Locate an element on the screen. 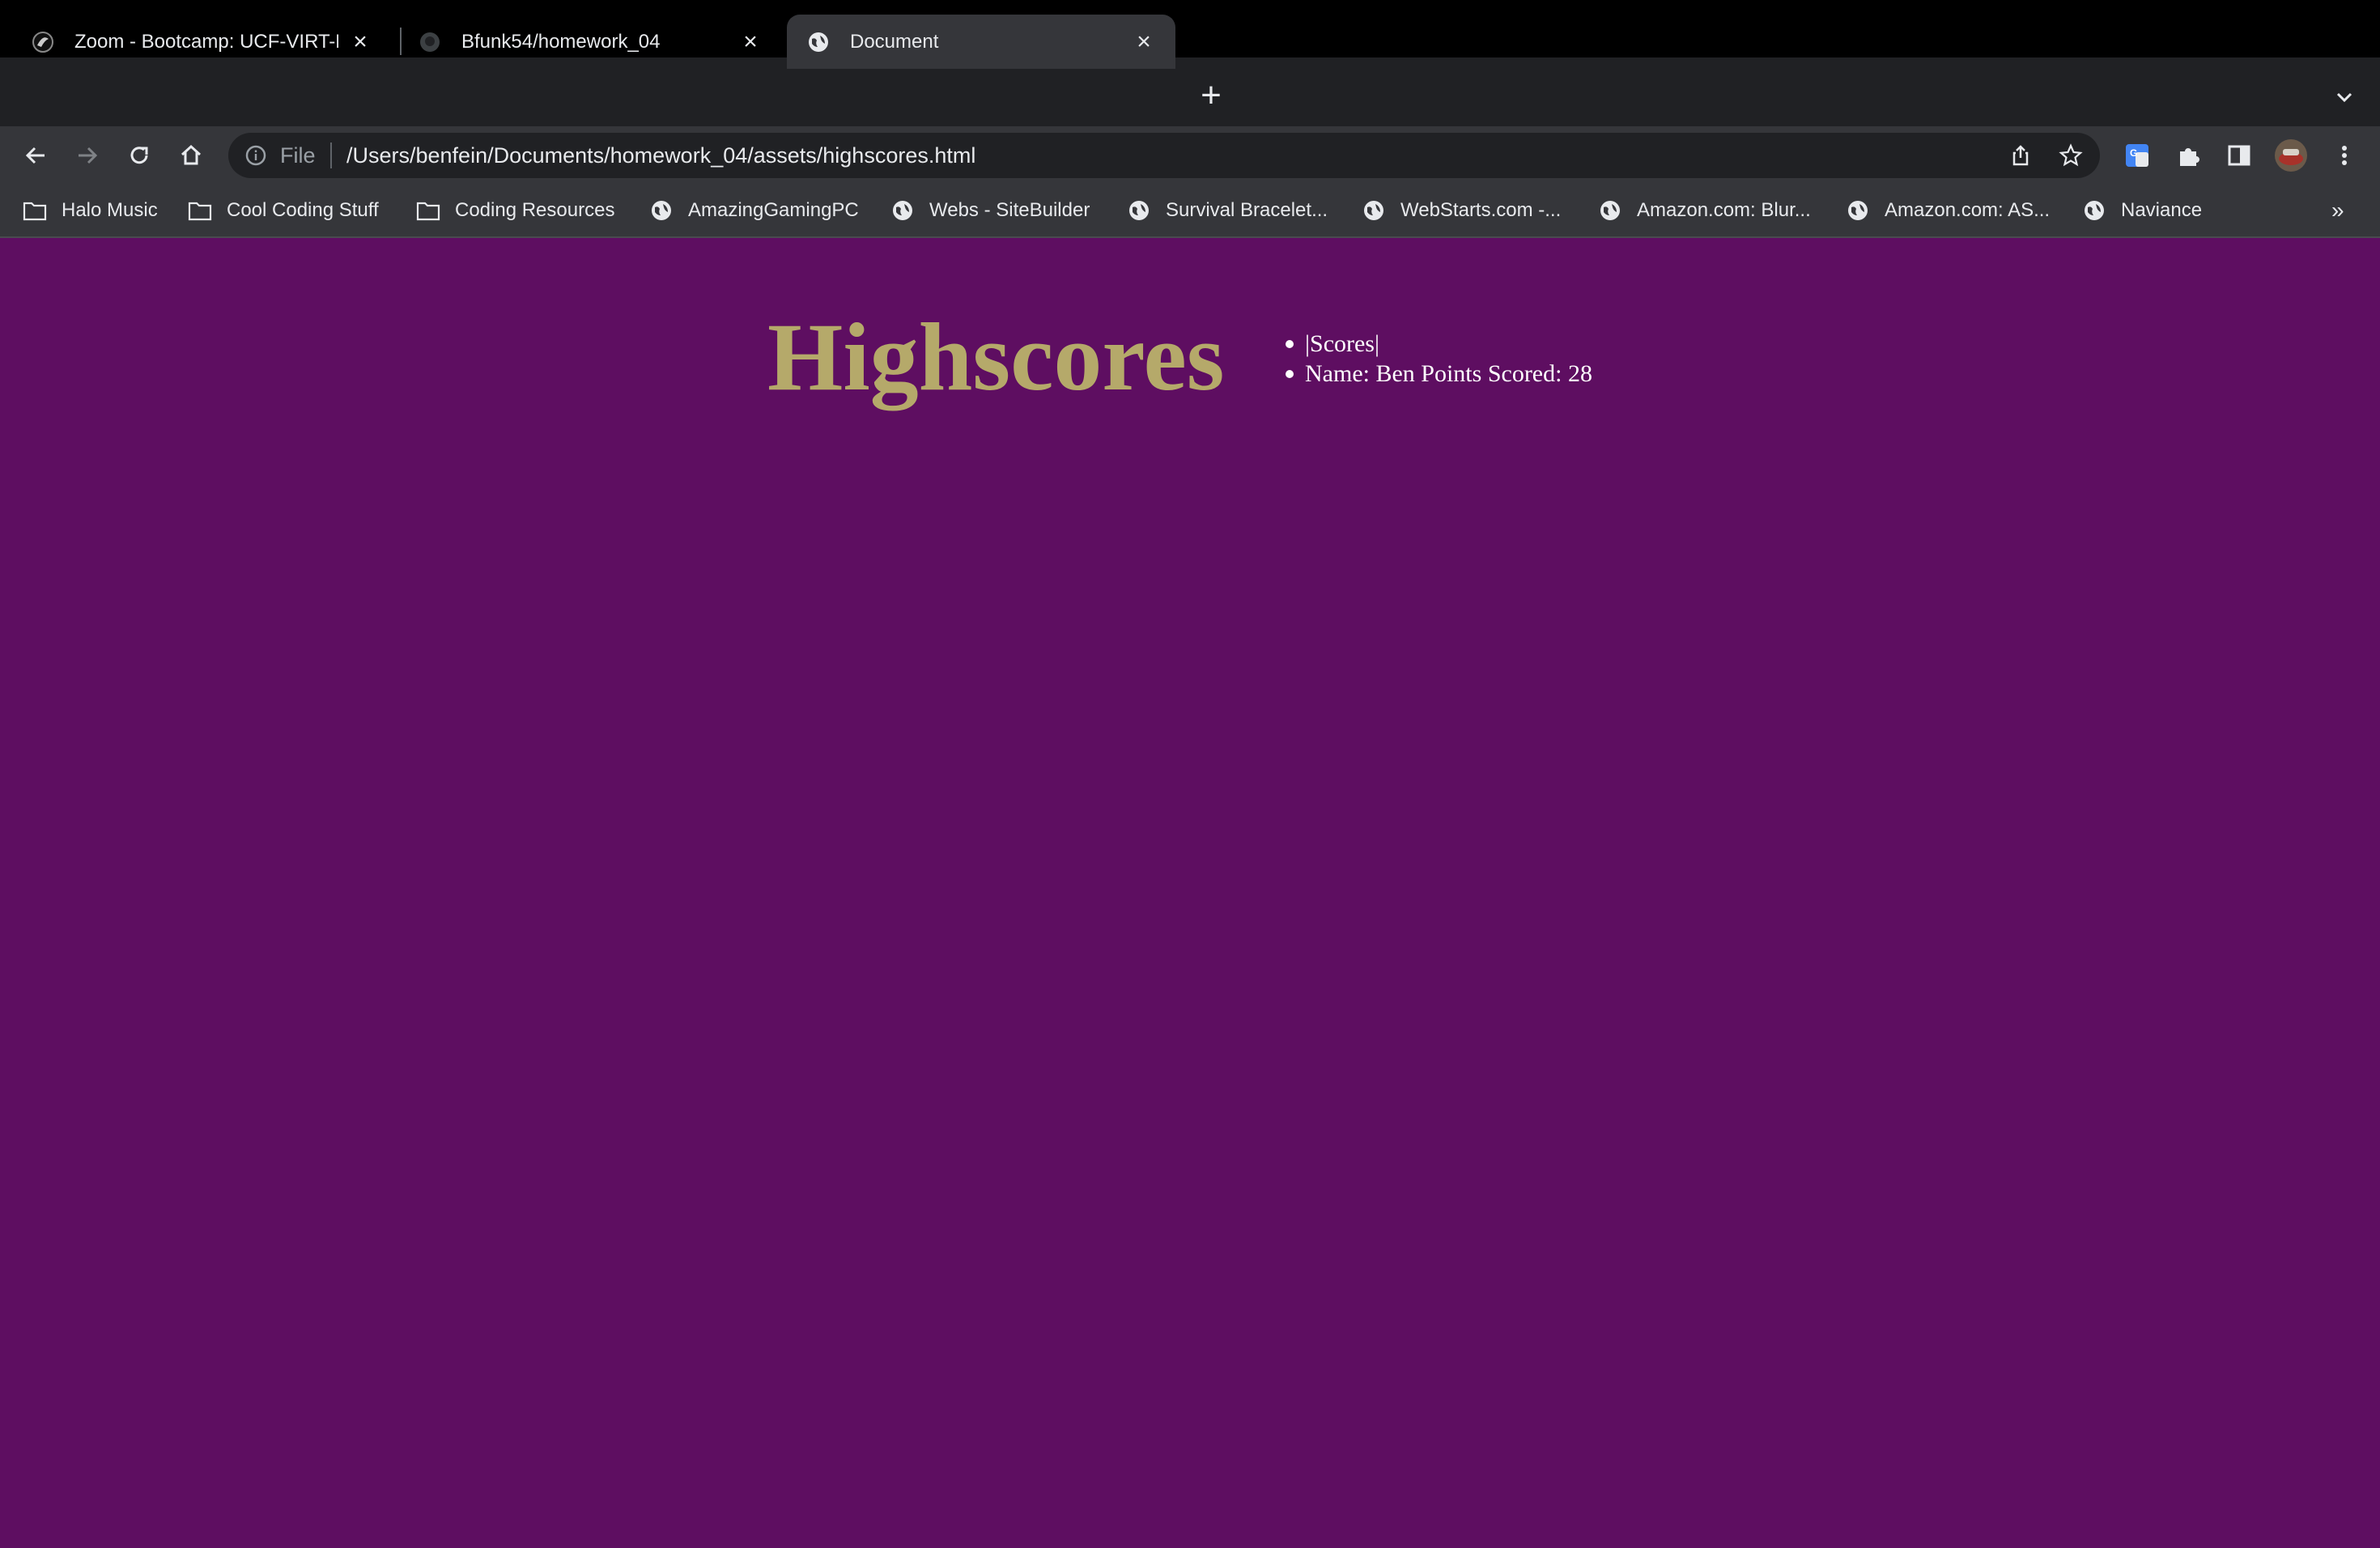  bookmark-label: Coding Resources is located at coordinates (535, 210).